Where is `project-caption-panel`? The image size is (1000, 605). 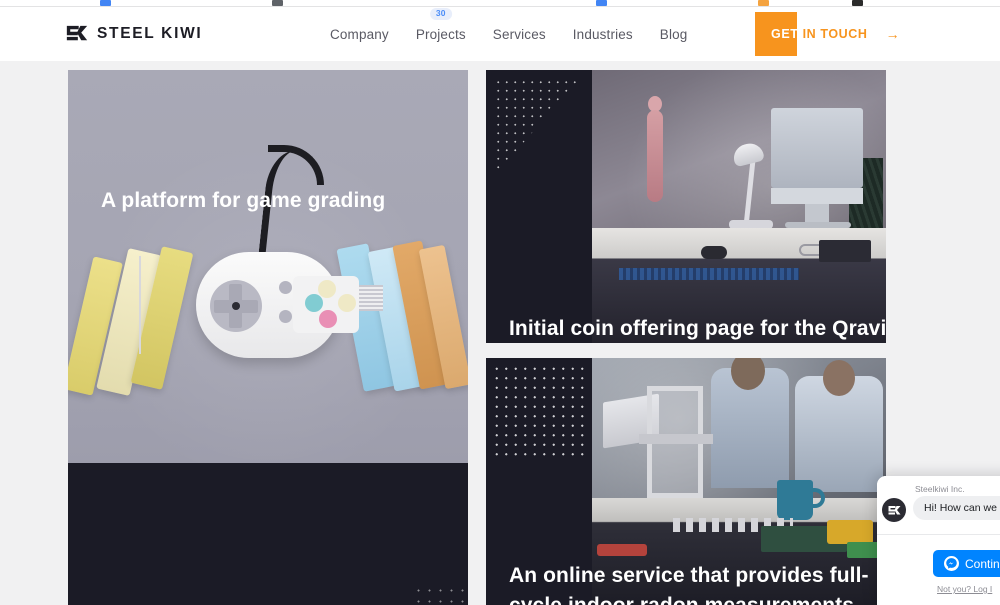 project-caption-panel is located at coordinates (539, 206).